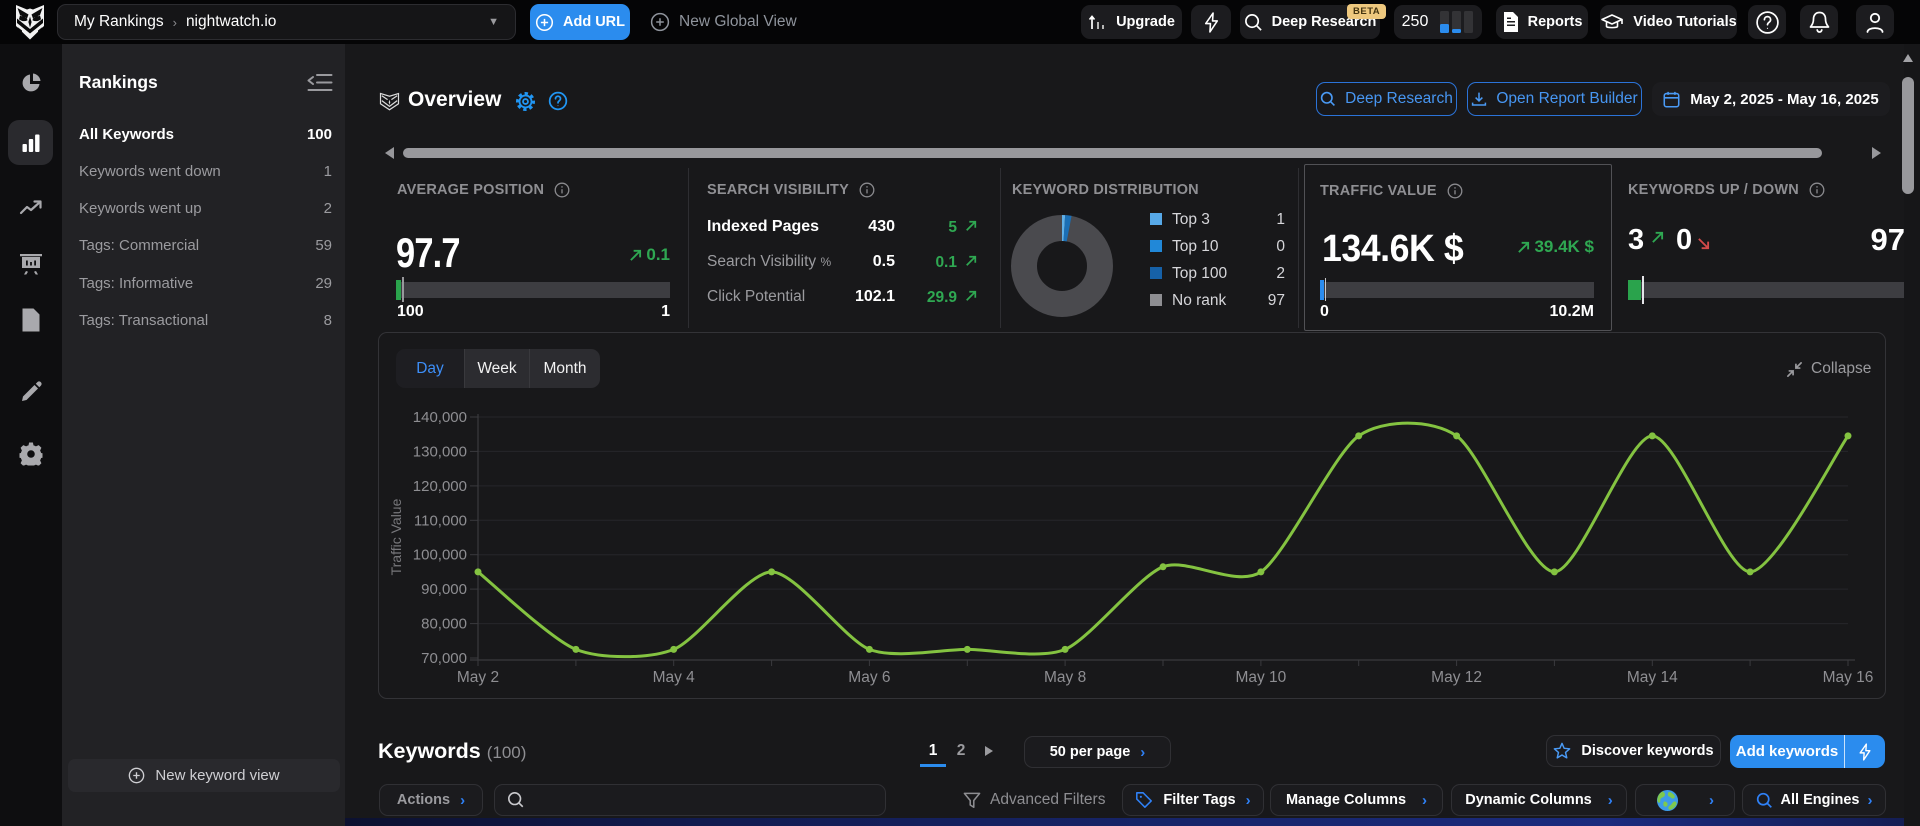 The image size is (1920, 826). I want to click on svg-text: 100,000, so click(440, 555).